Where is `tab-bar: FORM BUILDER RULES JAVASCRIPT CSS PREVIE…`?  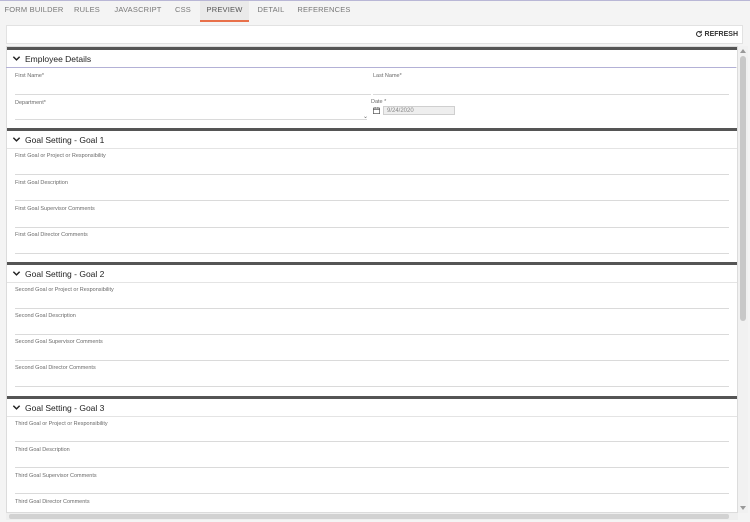
tab-bar: FORM BUILDER RULES JAVASCRIPT CSS PREVIE… is located at coordinates (375, 11).